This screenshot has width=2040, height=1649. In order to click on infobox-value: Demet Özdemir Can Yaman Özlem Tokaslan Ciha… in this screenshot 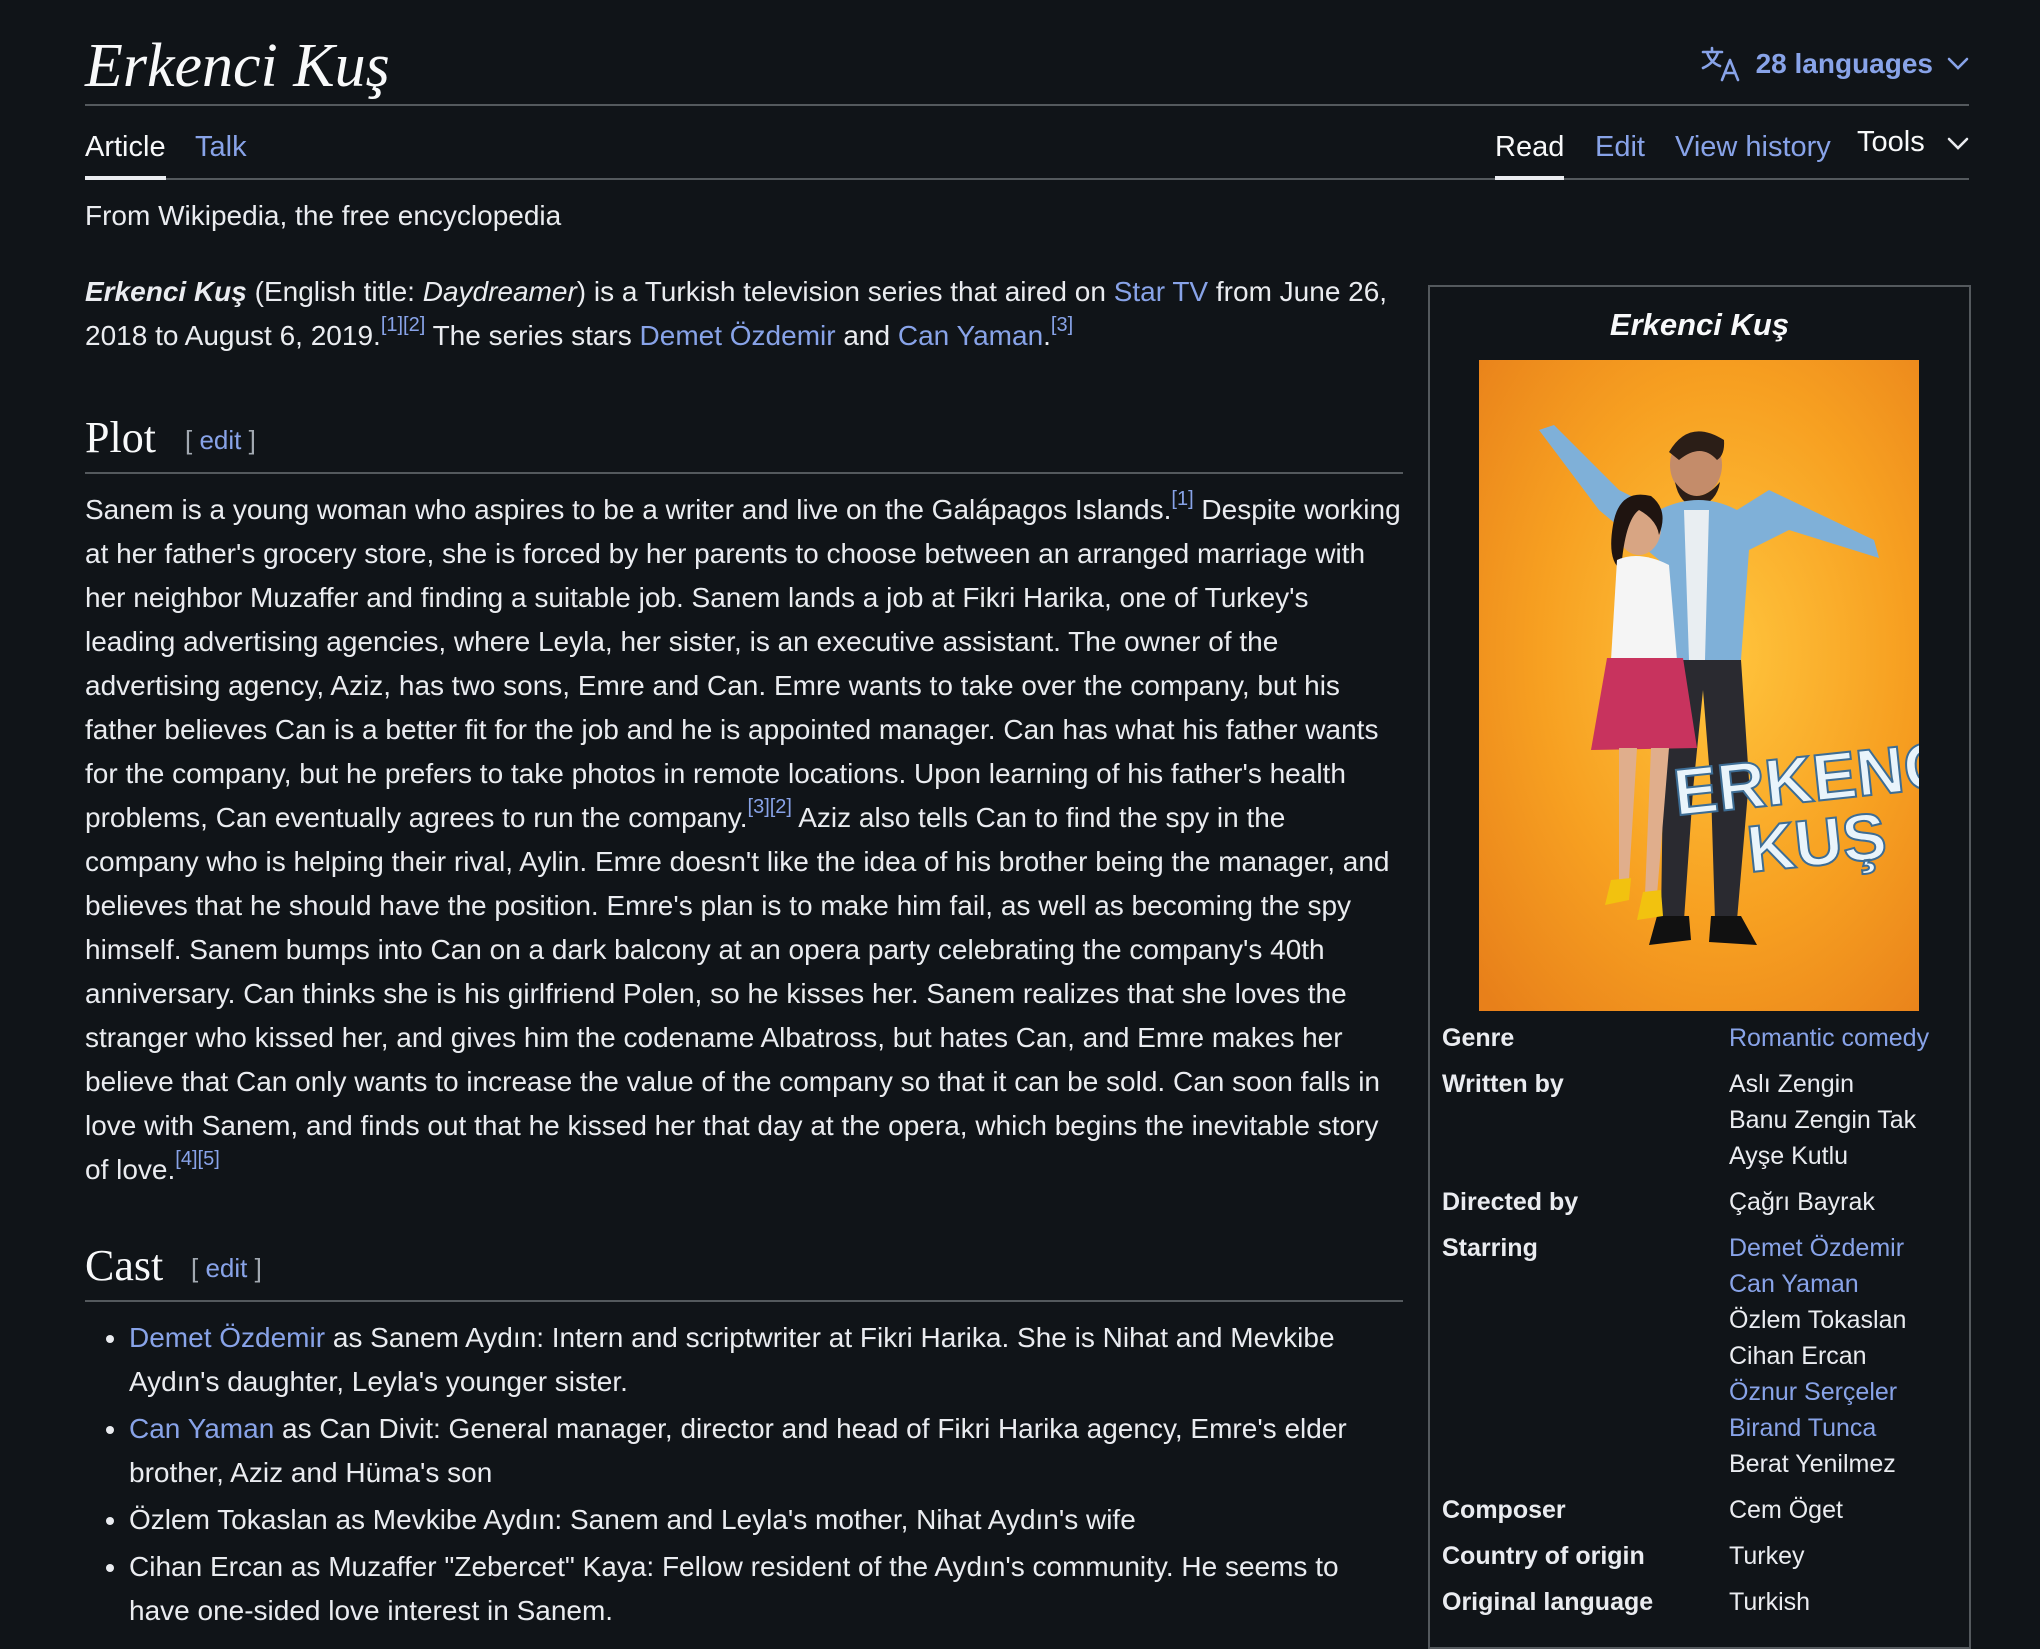, I will do `click(1845, 1356)`.